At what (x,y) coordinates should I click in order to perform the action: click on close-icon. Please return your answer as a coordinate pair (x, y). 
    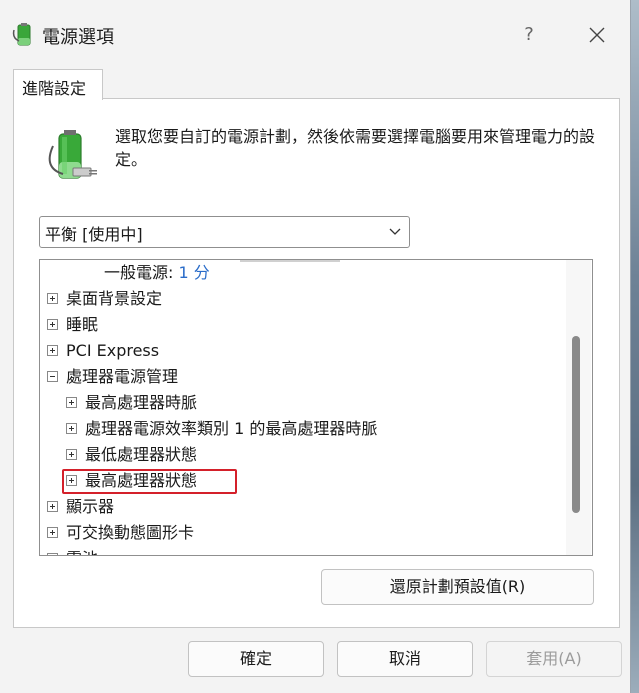
    Looking at the image, I should click on (597, 35).